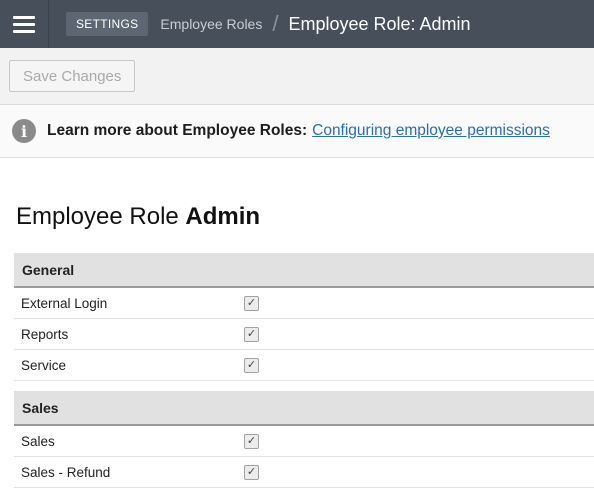 The width and height of the screenshot is (594, 500). What do you see at coordinates (304, 472) in the screenshot?
I see `permission-row: Sales - Refund ✓` at bounding box center [304, 472].